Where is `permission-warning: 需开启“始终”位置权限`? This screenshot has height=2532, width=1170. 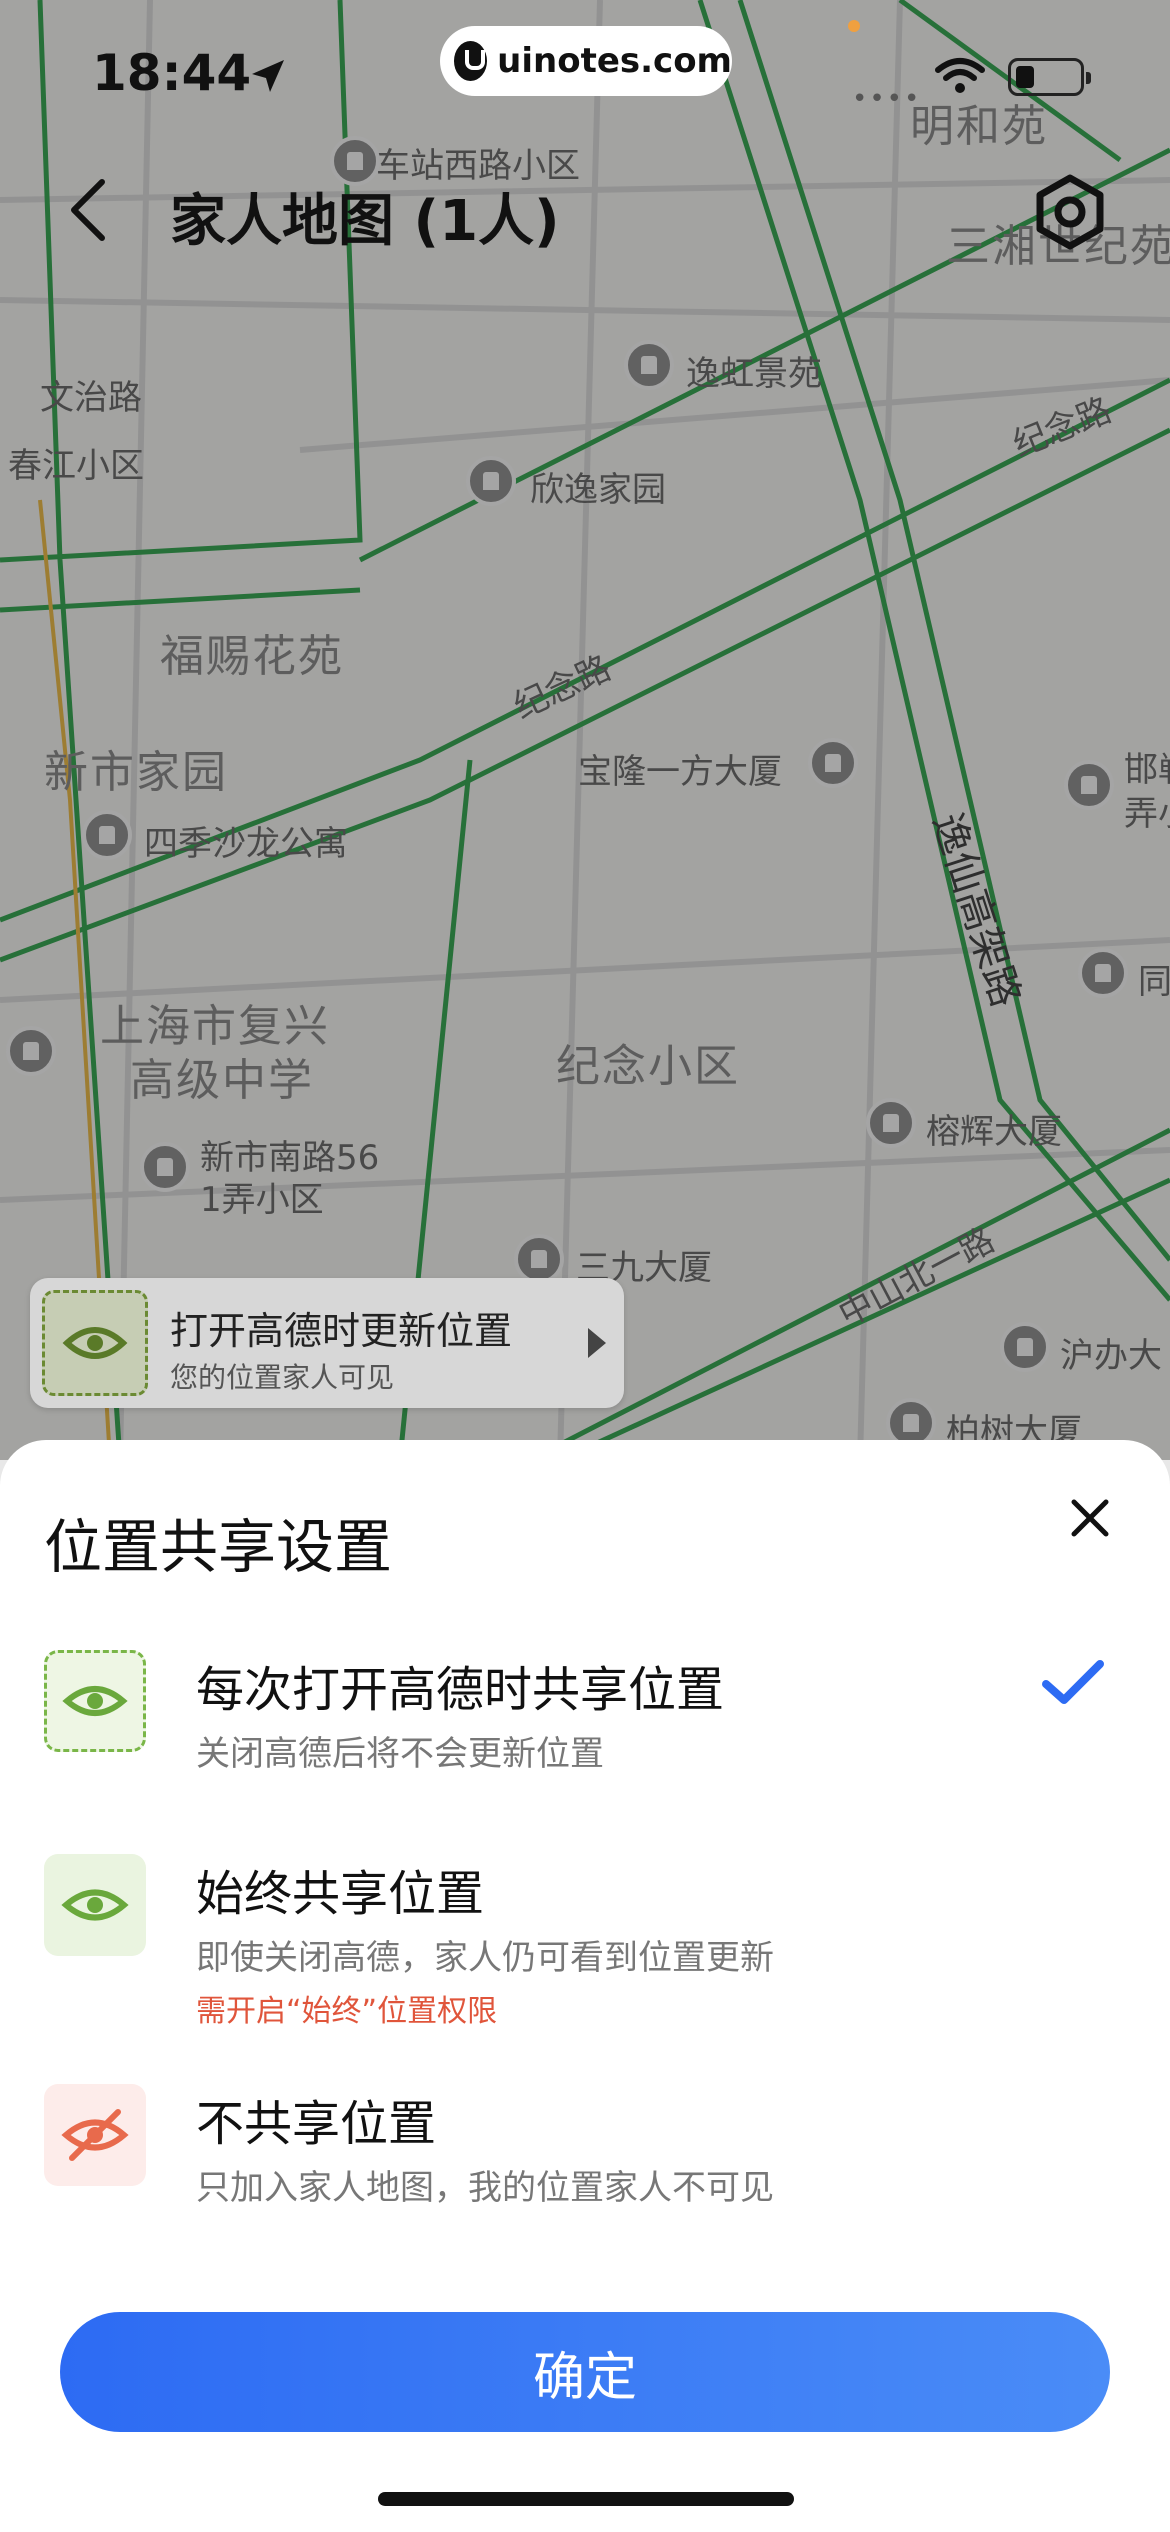 permission-warning: 需开启“始终”位置权限 is located at coordinates (346, 2008).